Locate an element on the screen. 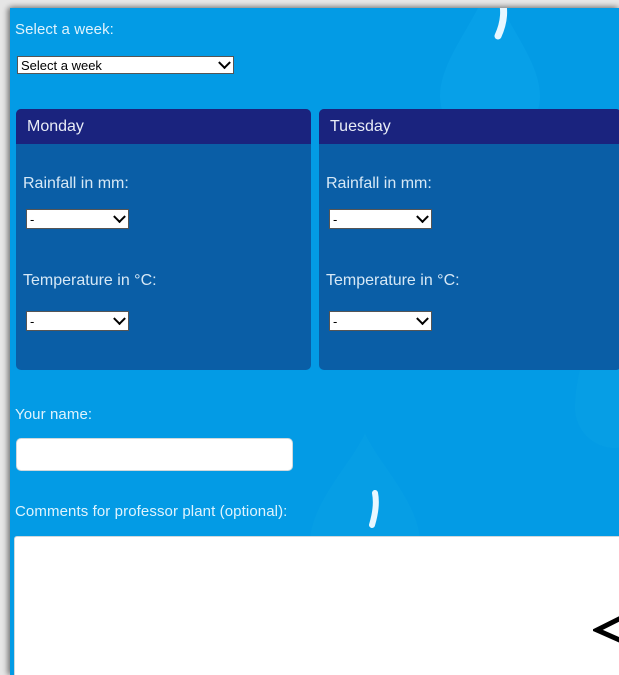 The height and width of the screenshot is (675, 619). week-label: Select a week: is located at coordinates (64, 29).